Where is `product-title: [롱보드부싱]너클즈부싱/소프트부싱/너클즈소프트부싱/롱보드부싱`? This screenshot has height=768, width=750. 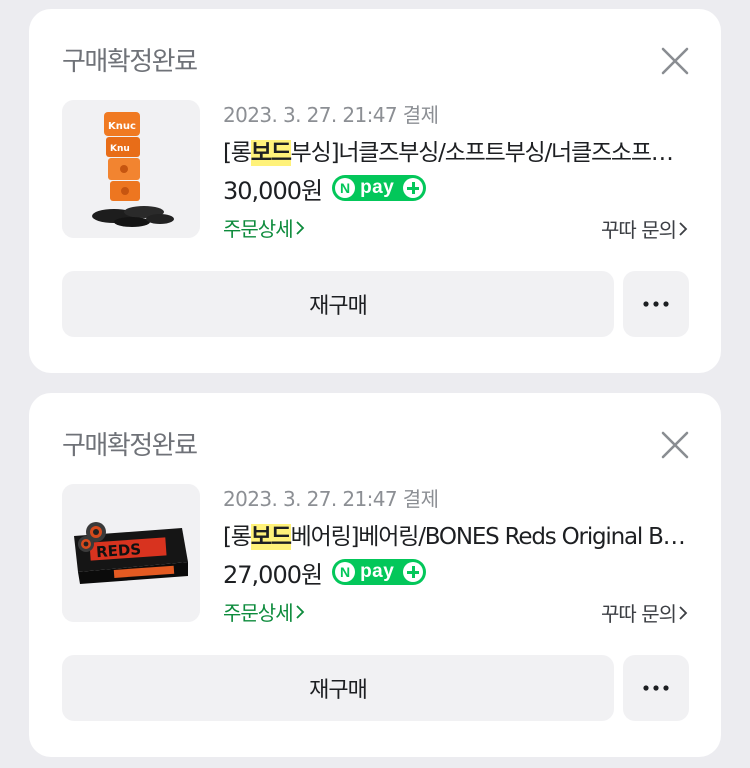
product-title: [롱보드부싱]너클즈부싱/소프트부싱/너클즈소프트부싱/롱보드부싱 is located at coordinates (458, 150).